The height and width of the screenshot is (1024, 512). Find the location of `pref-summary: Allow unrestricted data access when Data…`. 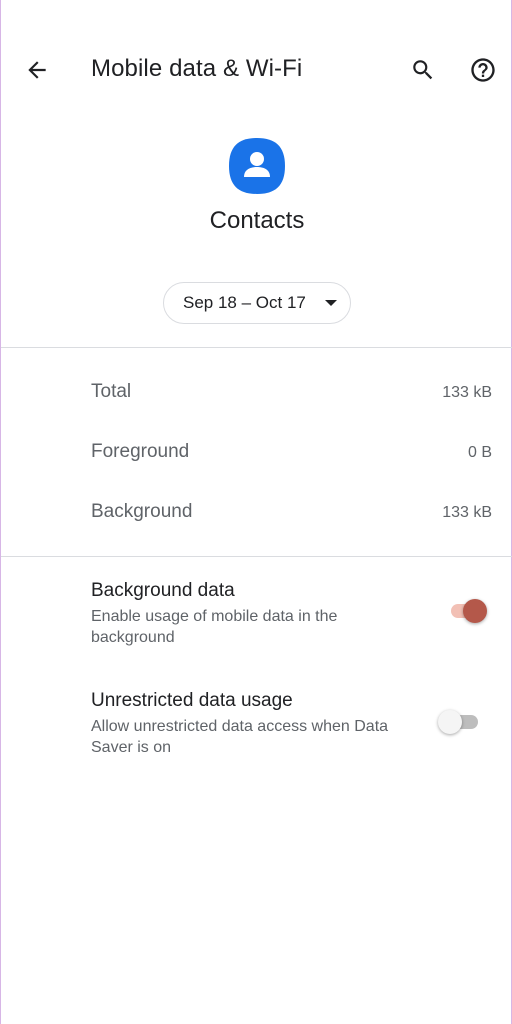

pref-summary: Allow unrestricted data access when Data… is located at coordinates (240, 737).